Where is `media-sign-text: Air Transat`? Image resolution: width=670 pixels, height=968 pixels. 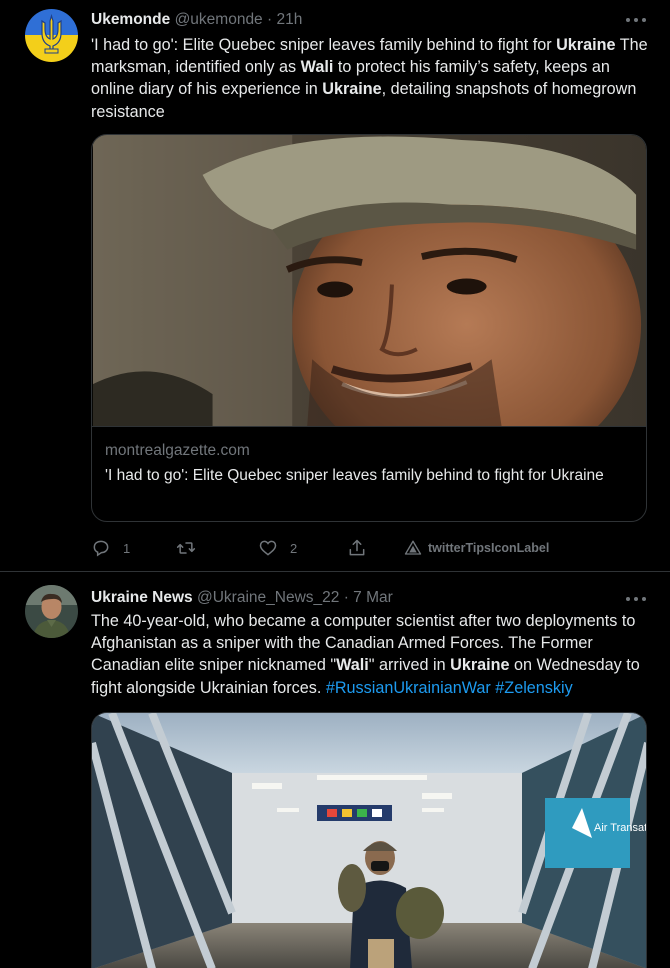
media-sign-text: Air Transat is located at coordinates (620, 828).